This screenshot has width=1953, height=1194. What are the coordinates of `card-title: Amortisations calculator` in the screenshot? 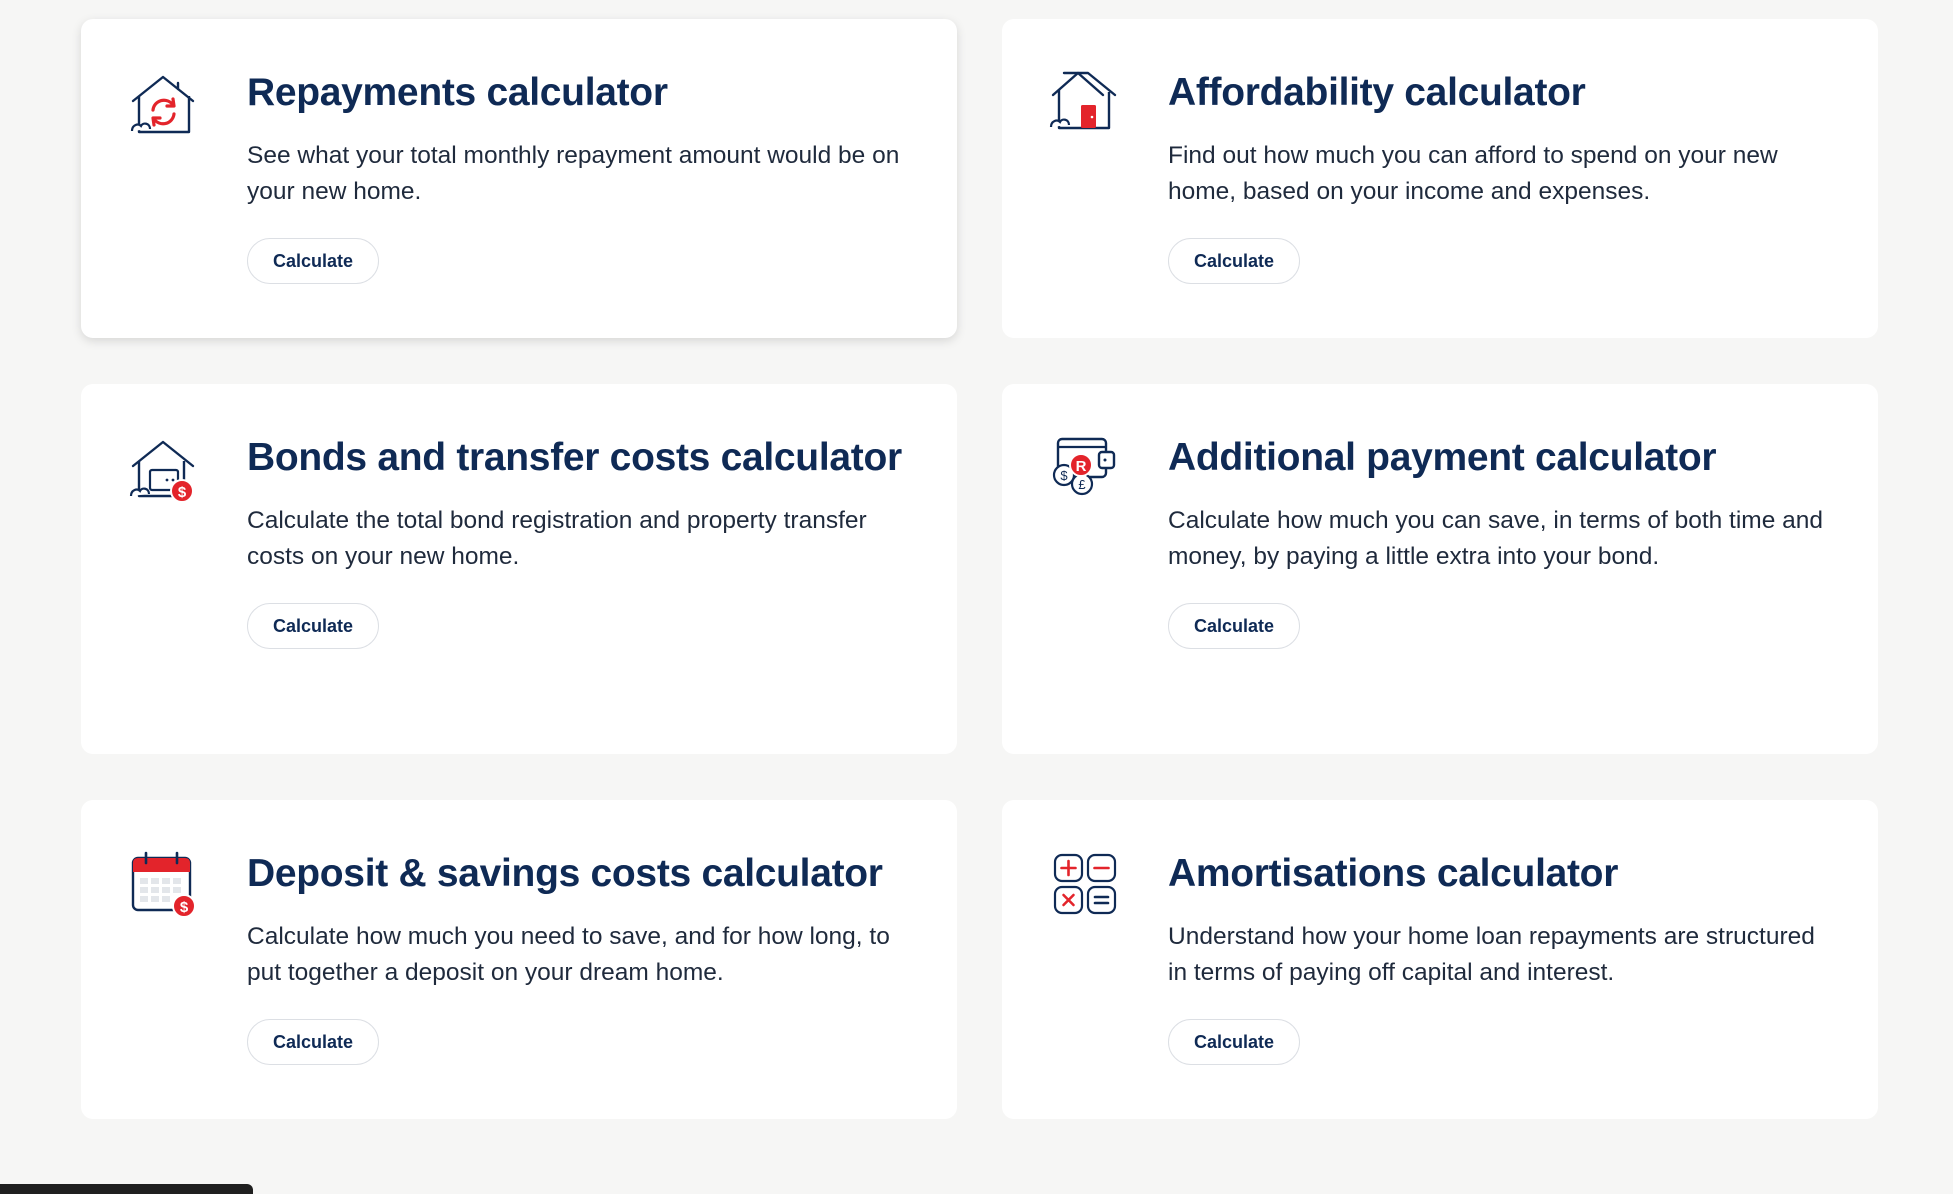 It's located at (1393, 873).